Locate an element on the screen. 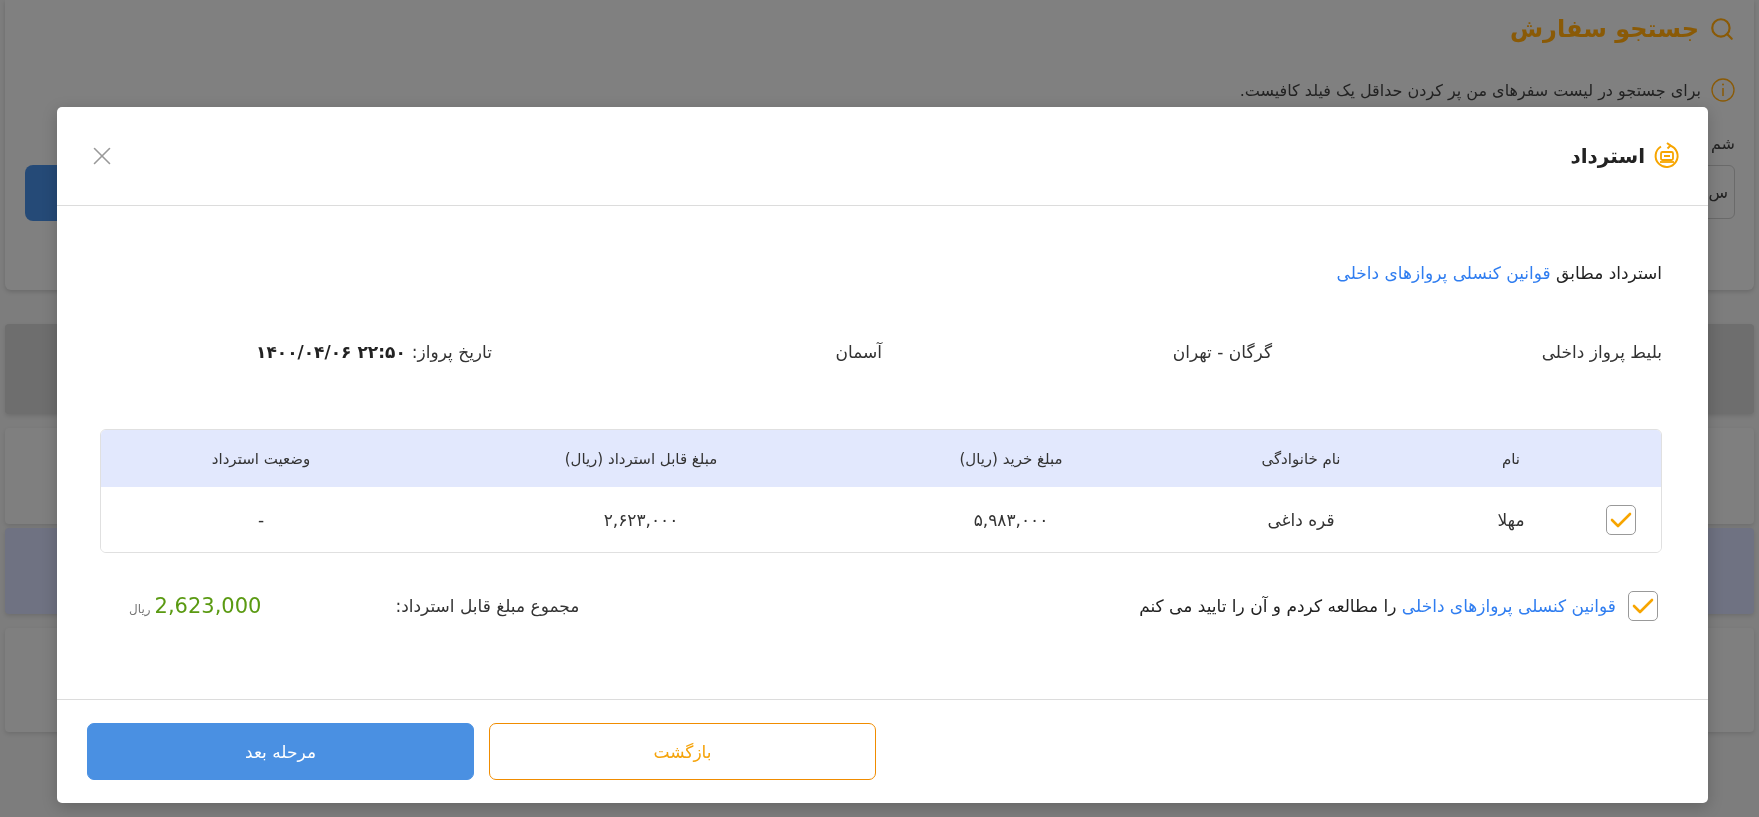 The image size is (1759, 817). currency-label: ریال is located at coordinates (140, 609).